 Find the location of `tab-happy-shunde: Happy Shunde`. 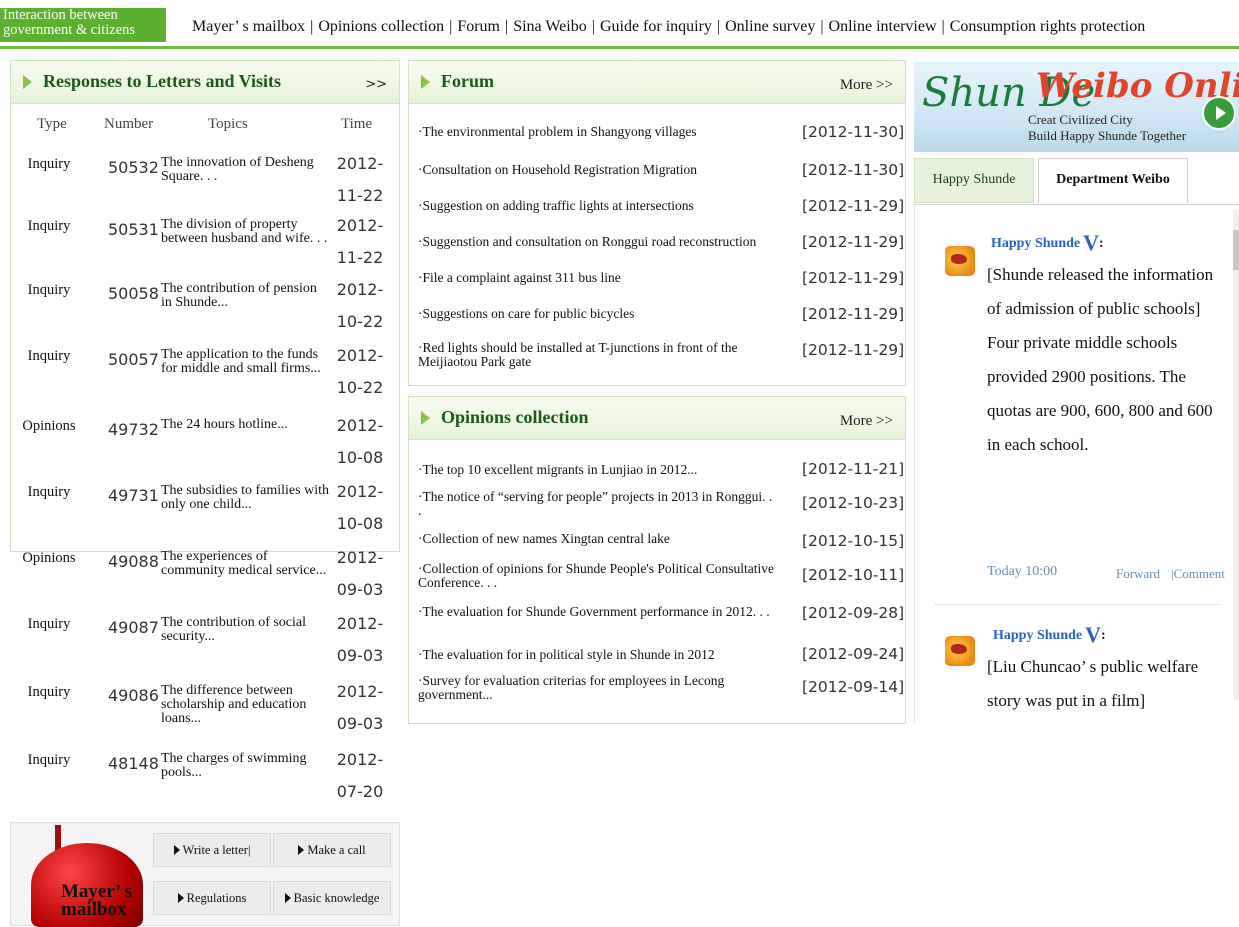

tab-happy-shunde: Happy Shunde is located at coordinates (974, 180).